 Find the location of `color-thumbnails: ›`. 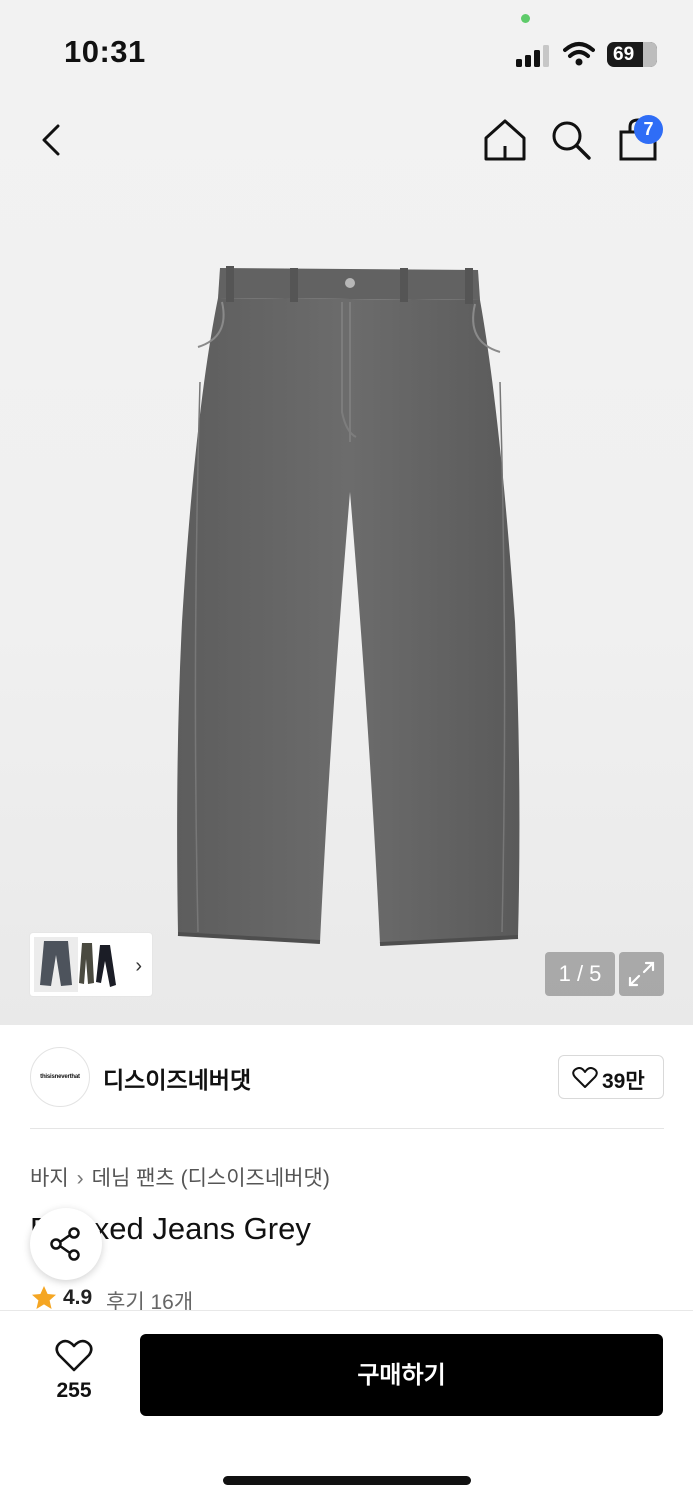

color-thumbnails: › is located at coordinates (91, 964).